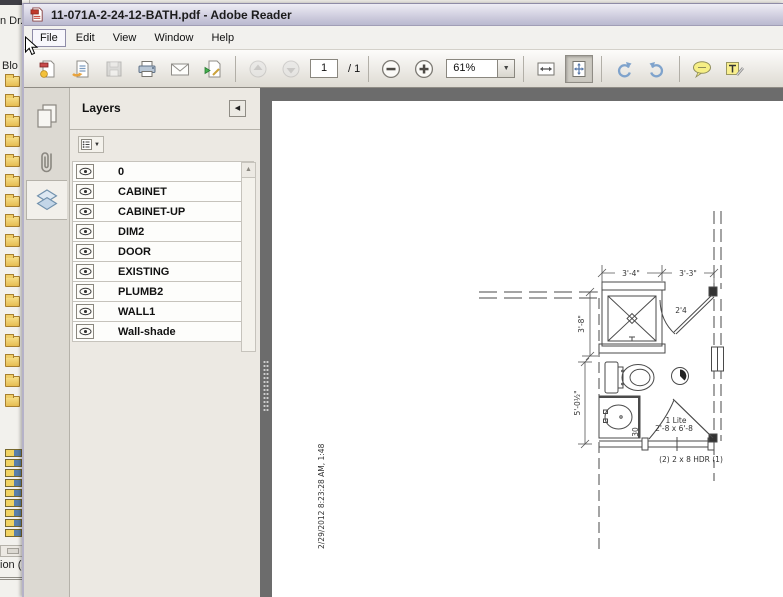 The width and height of the screenshot is (783, 597). Describe the element at coordinates (163, 191) in the screenshot. I see `layer-row: CABINET` at that location.